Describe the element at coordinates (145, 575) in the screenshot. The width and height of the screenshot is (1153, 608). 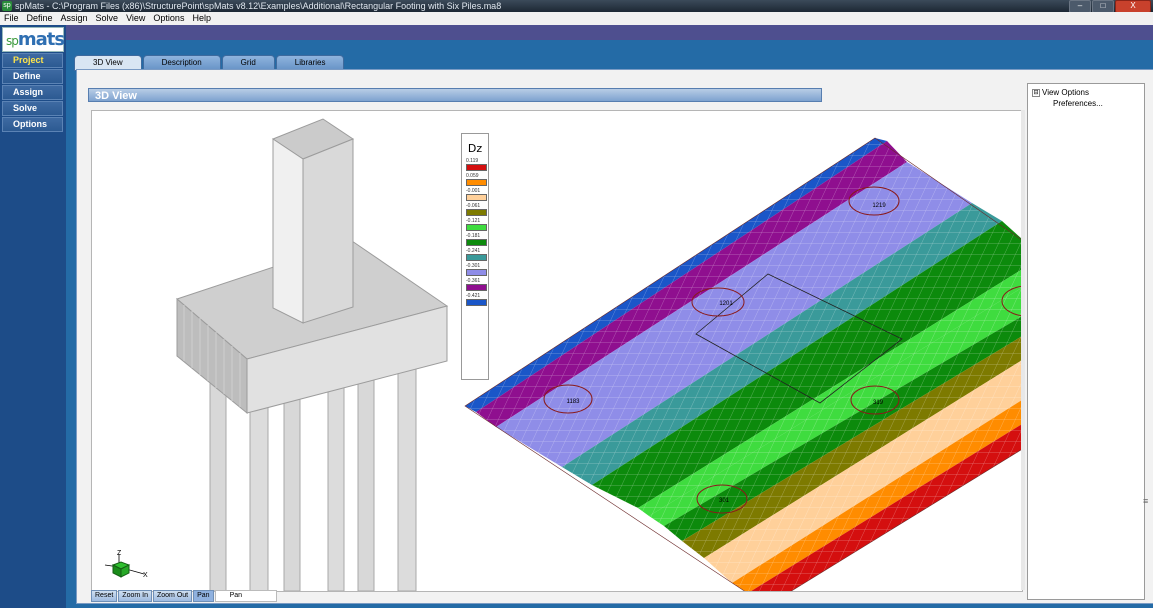
I see `axis-x-label: X` at that location.